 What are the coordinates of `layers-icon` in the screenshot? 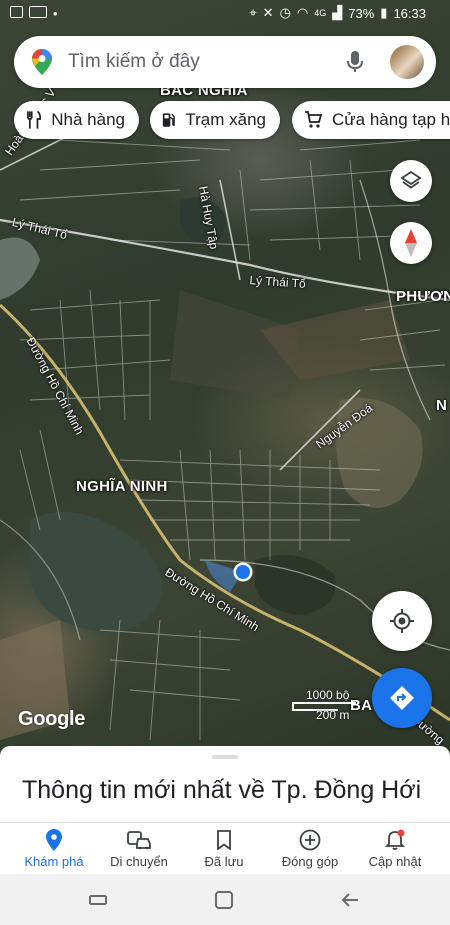 It's located at (411, 179).